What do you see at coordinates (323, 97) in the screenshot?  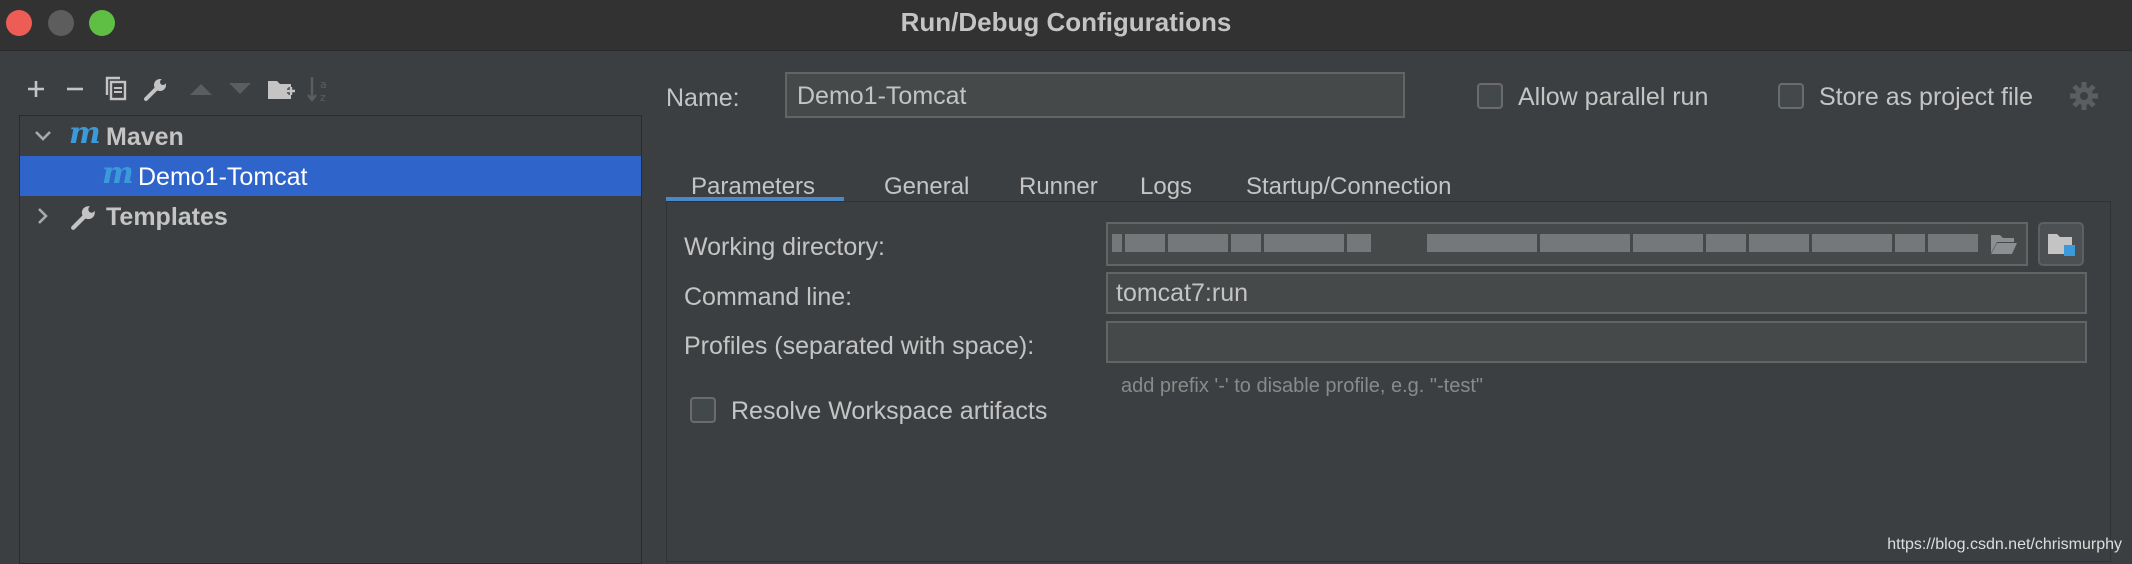 I see `svg-text: z` at bounding box center [323, 97].